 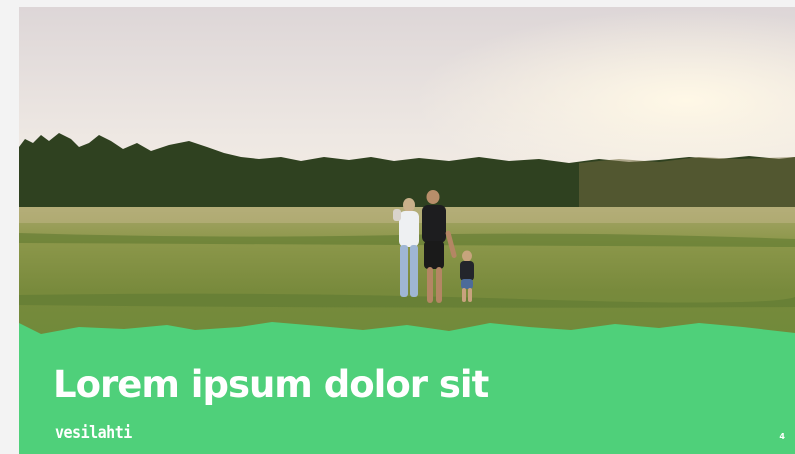 What do you see at coordinates (93, 432) in the screenshot?
I see `vesilahti-logo: vesilahti` at bounding box center [93, 432].